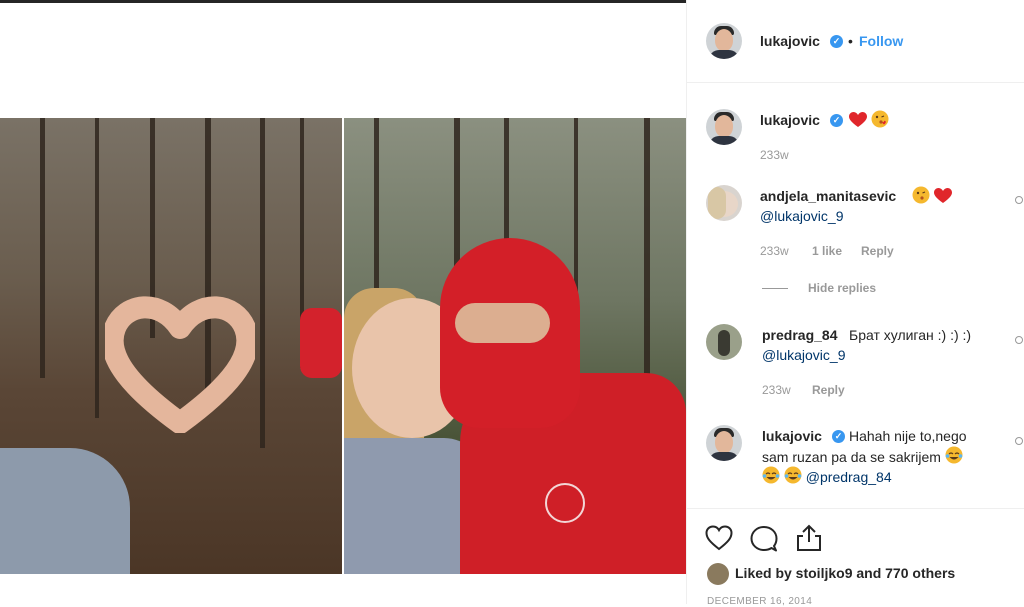  I want to click on header-username: lukajovic, so click(790, 41).